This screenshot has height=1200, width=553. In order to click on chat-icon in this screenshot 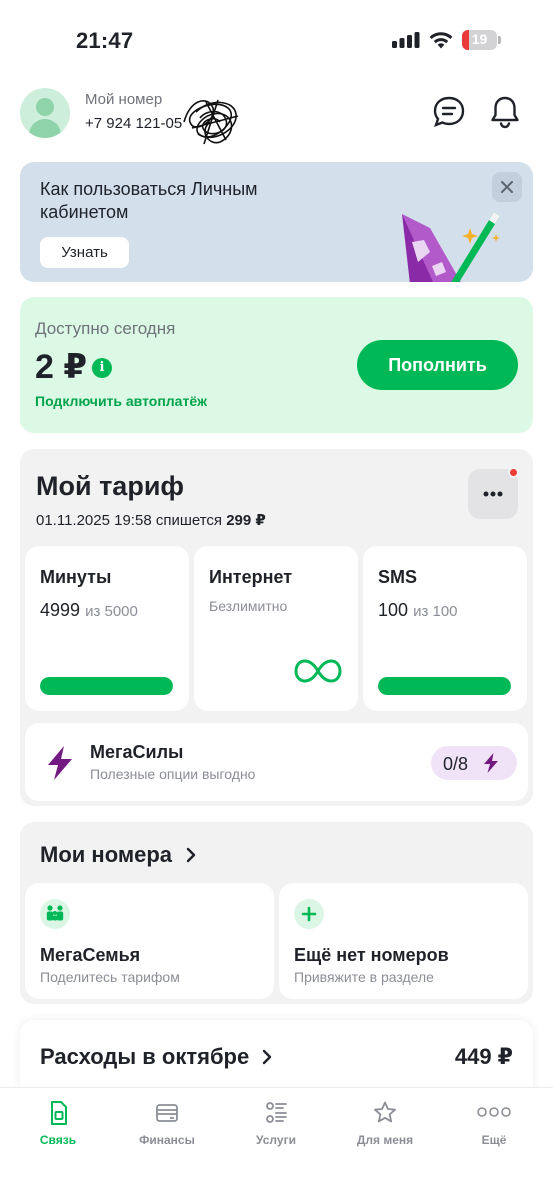, I will do `click(449, 112)`.